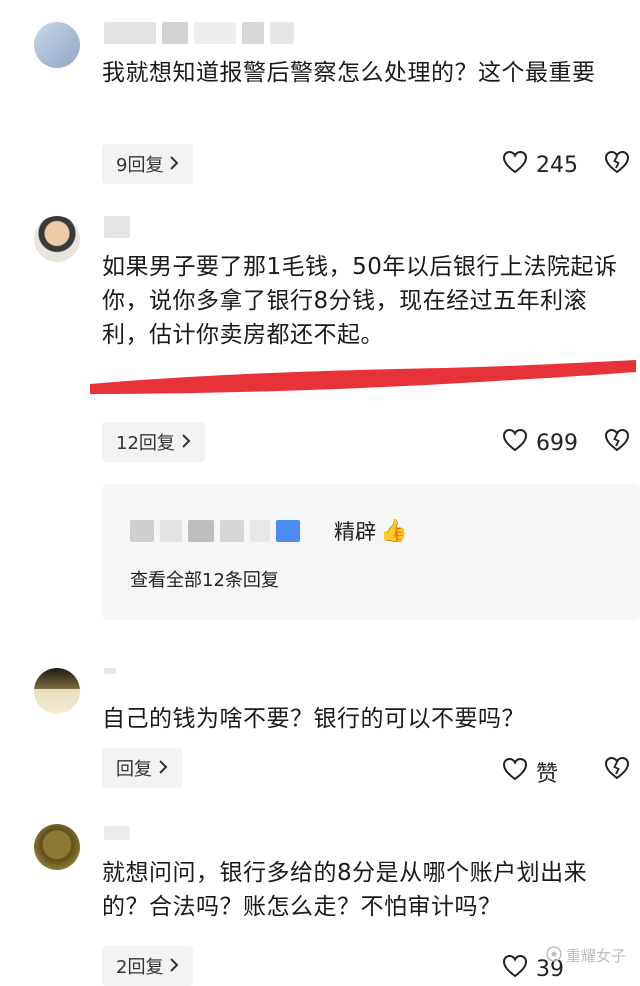  What do you see at coordinates (313, 719) in the screenshot?
I see `comment-text: 自己的钱为啥不要？银行的可以不要吗？` at bounding box center [313, 719].